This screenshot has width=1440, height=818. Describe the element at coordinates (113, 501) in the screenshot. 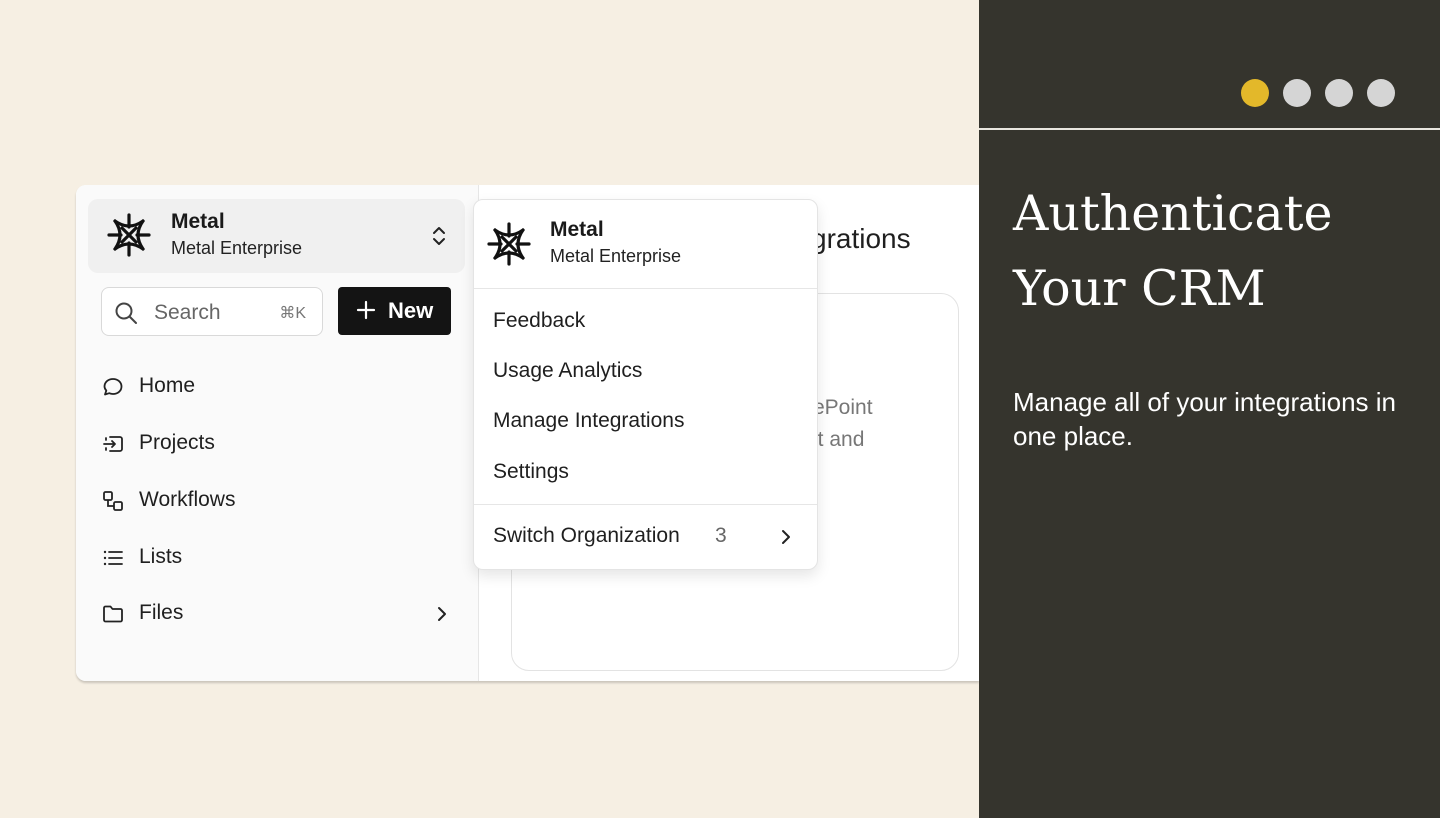

I see `workflow-icon` at that location.